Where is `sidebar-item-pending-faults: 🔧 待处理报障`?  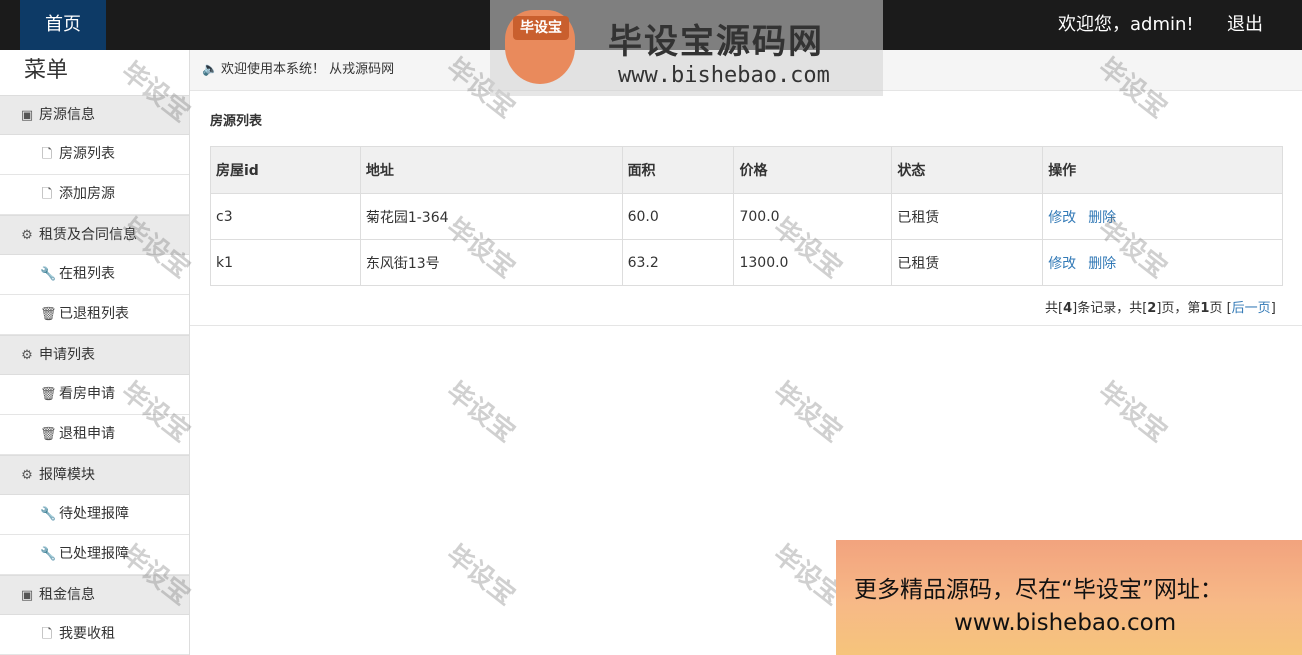
sidebar-item-pending-faults: 🔧 待处理报障 is located at coordinates (94, 515).